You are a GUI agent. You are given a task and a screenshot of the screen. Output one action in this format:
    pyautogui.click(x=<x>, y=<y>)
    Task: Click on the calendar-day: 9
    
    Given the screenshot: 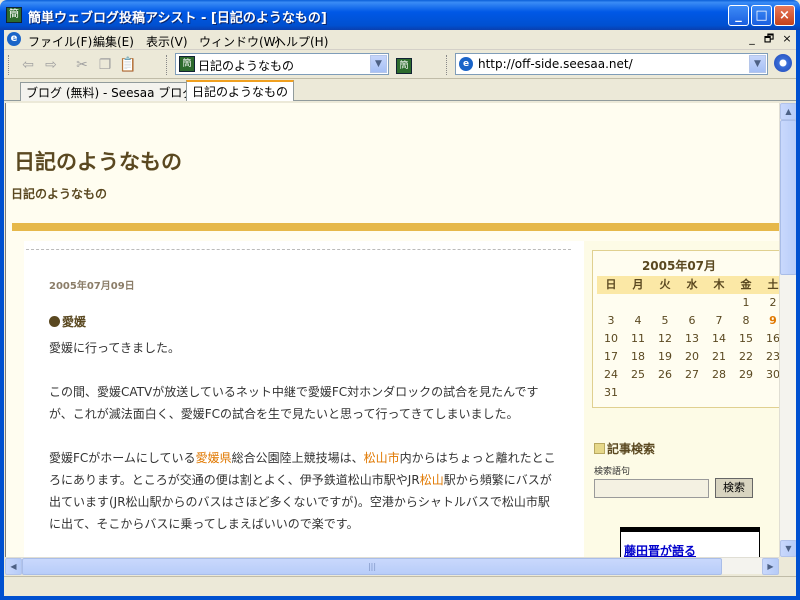 What is the action you would take?
    pyautogui.click(x=769, y=321)
    